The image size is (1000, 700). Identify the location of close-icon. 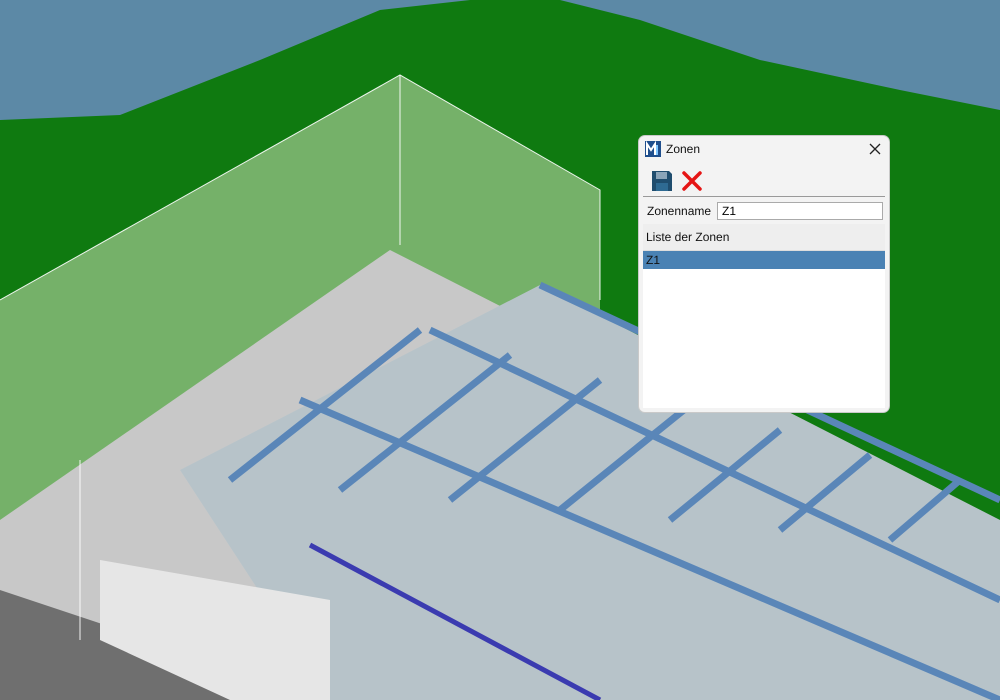
(875, 149).